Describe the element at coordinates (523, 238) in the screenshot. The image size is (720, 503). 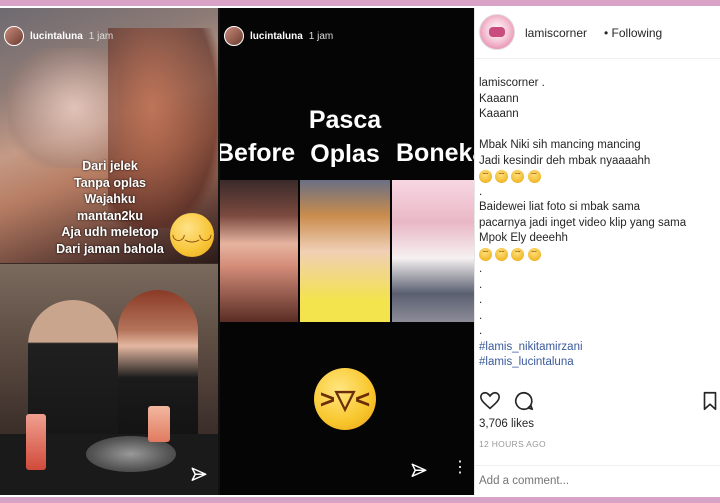
I see `caption-line: Mpok Ely deeehh` at that location.